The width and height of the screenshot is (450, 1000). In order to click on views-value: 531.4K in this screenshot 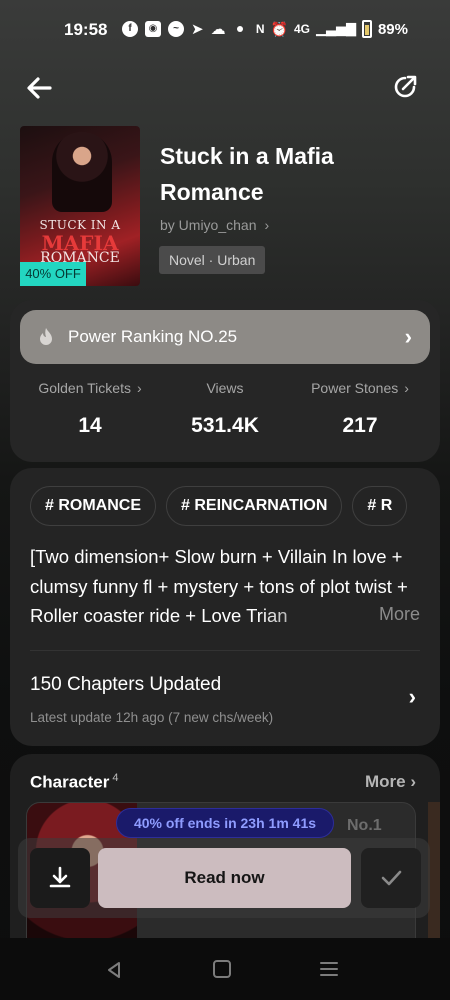, I will do `click(225, 425)`.